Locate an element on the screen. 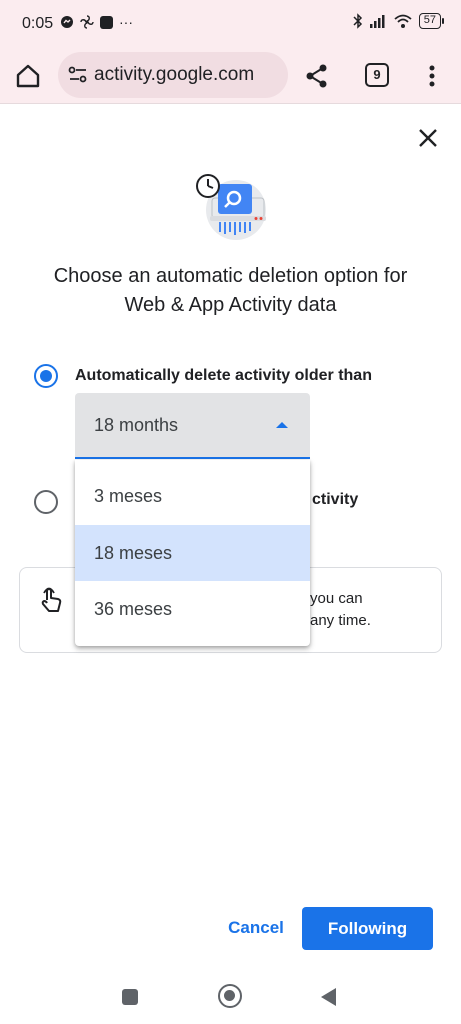 The width and height of the screenshot is (461, 1024). dropdown-option-18: 18 meses is located at coordinates (192, 553).